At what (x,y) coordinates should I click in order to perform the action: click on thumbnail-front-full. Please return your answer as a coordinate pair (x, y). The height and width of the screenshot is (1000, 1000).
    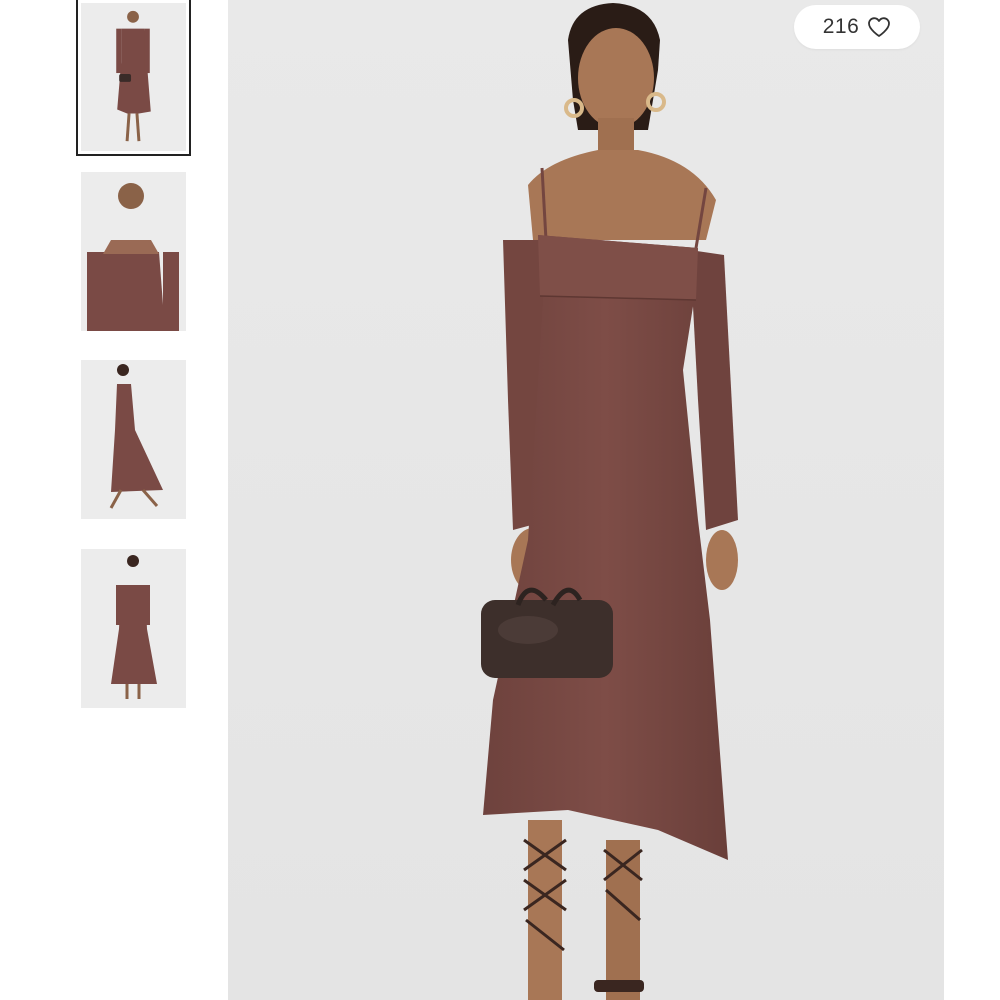
    Looking at the image, I should click on (133, 78).